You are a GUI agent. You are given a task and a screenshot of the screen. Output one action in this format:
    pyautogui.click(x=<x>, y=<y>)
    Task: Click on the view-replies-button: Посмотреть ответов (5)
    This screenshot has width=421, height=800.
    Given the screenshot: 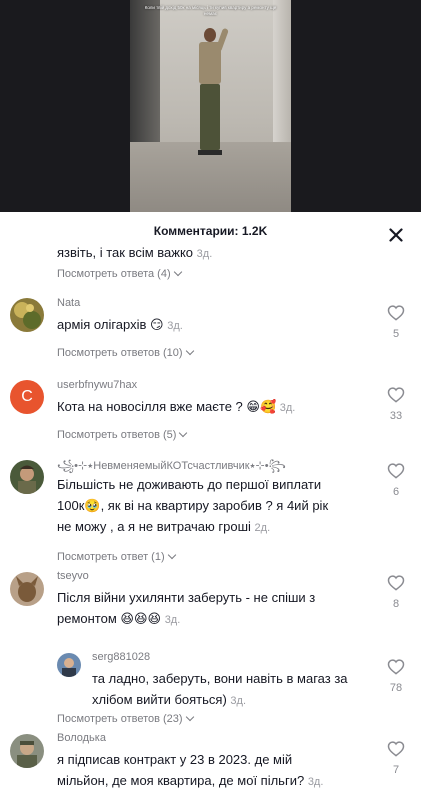 What is the action you would take?
    pyautogui.click(x=122, y=434)
    